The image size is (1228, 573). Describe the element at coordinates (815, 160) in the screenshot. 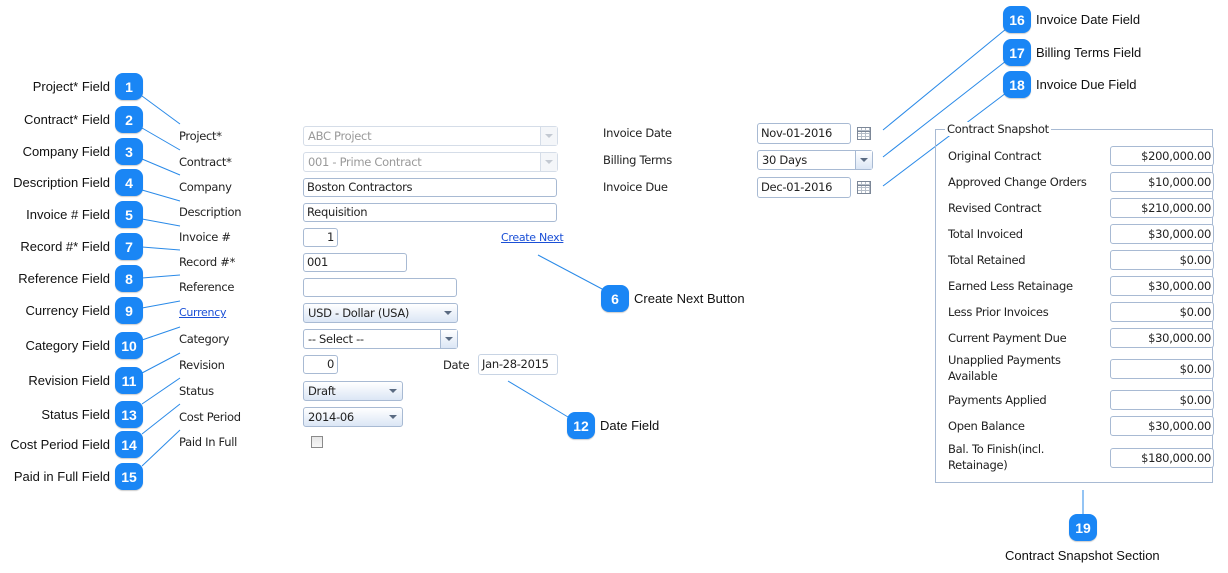

I see `billing-terms-select: 30 Days` at that location.